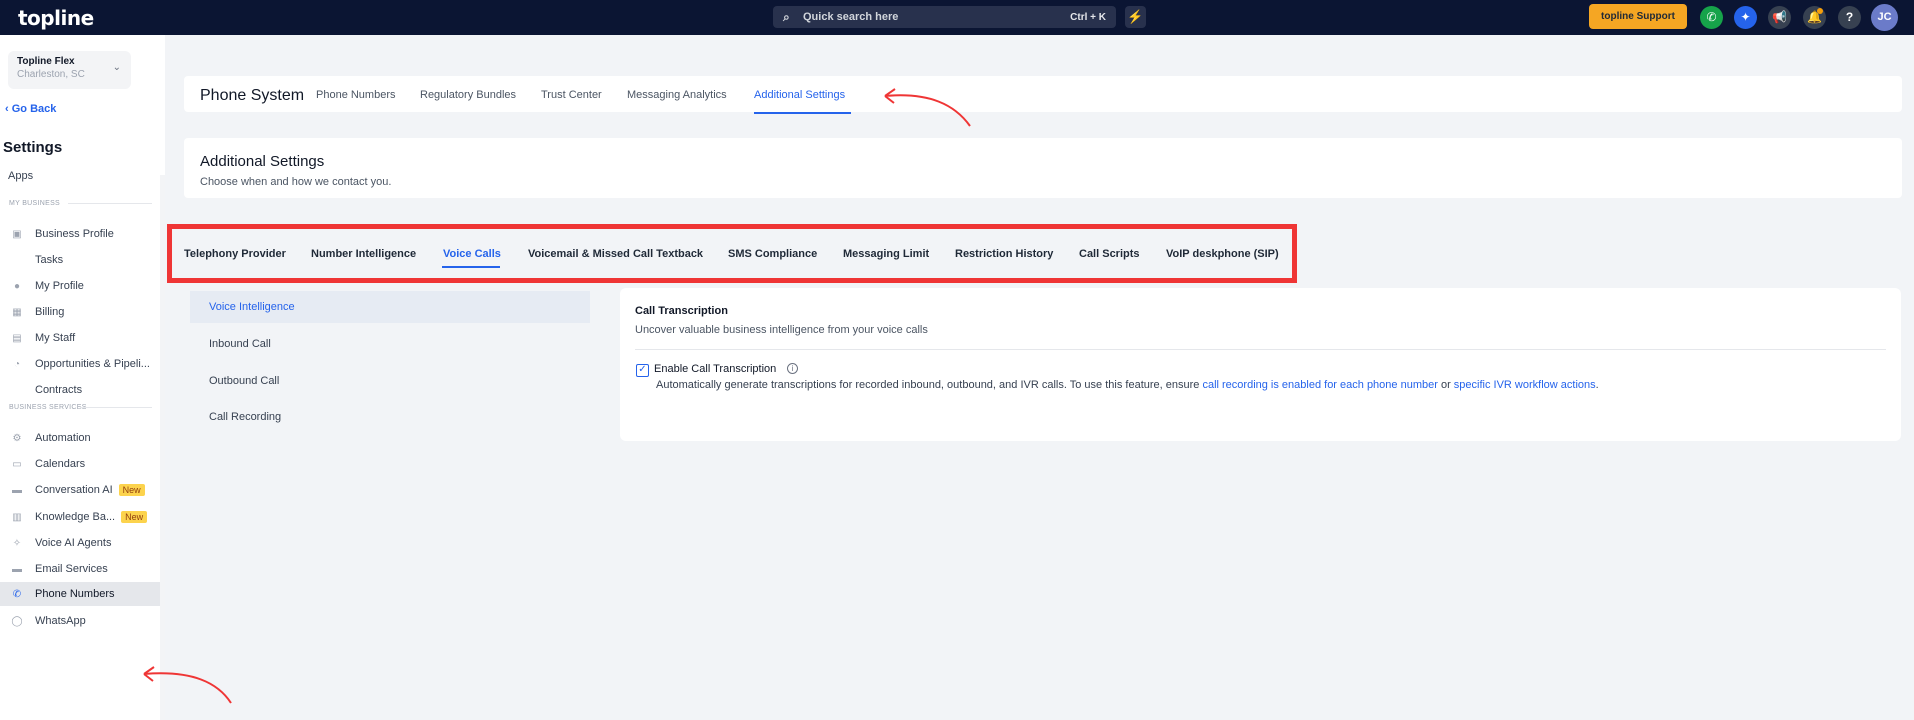 Image resolution: width=1914 pixels, height=720 pixels. Describe the element at coordinates (786, 16) in the screenshot. I see `search-icon: ⌕` at that location.